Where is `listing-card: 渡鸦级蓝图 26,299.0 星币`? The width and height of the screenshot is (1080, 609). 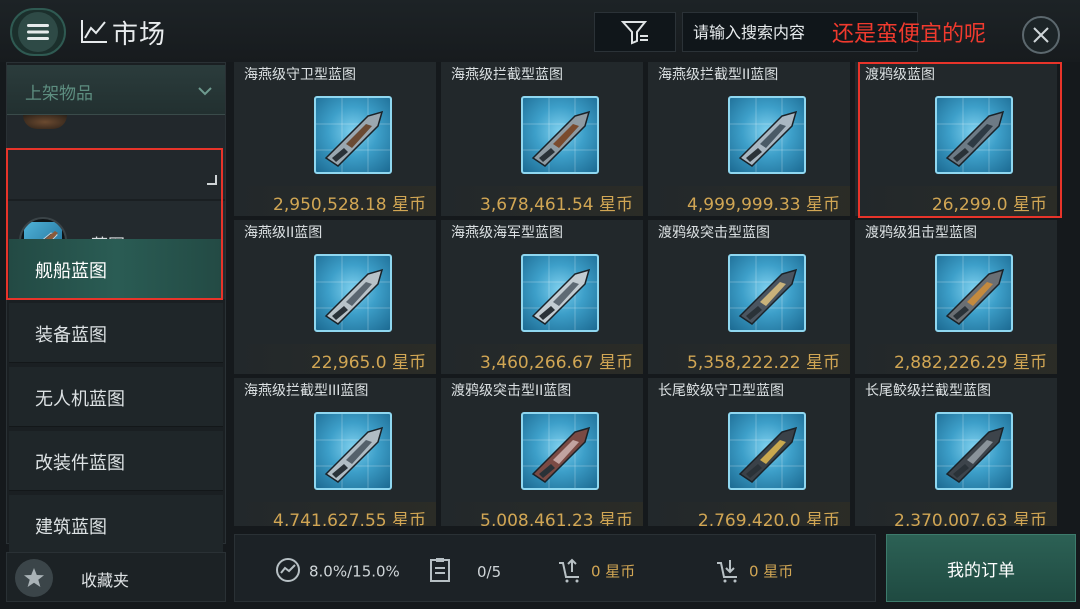 listing-card: 渡鸦级蓝图 26,299.0 星币 is located at coordinates (956, 139).